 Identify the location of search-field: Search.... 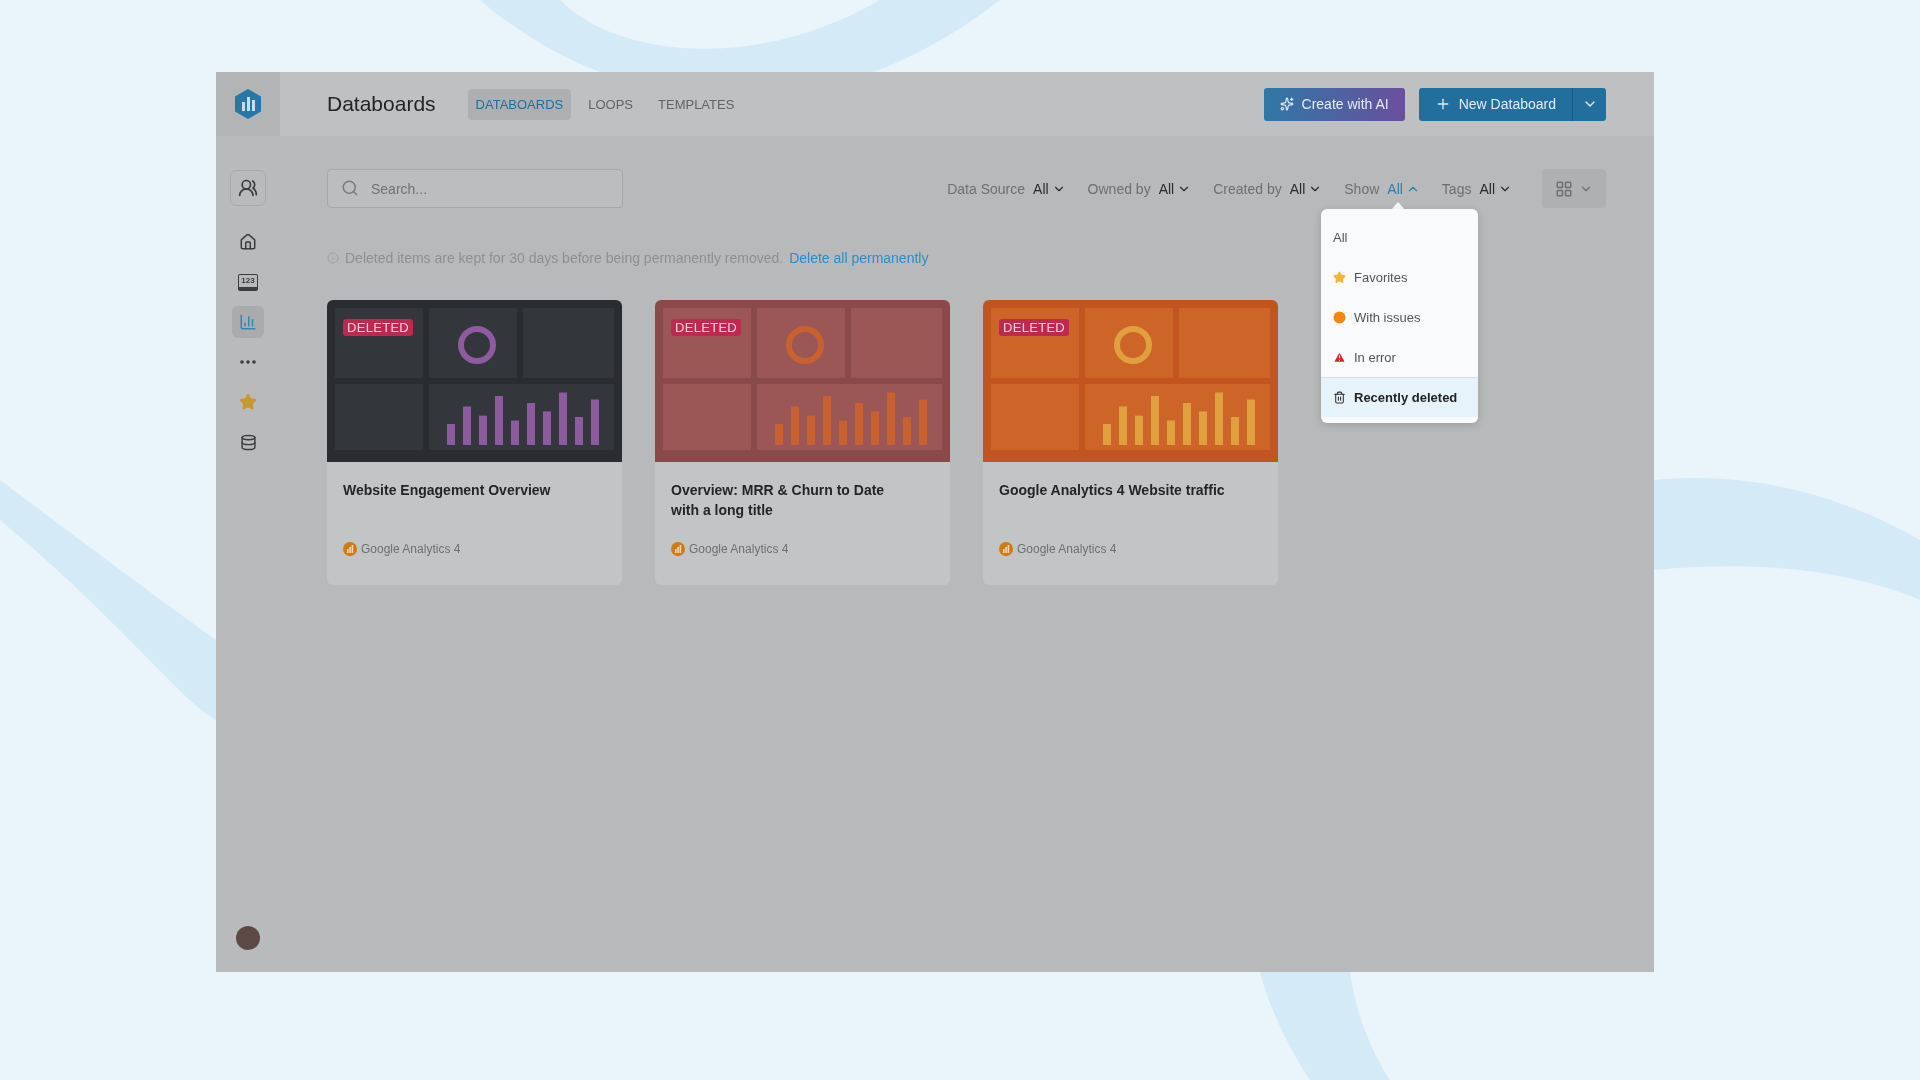
(475, 188).